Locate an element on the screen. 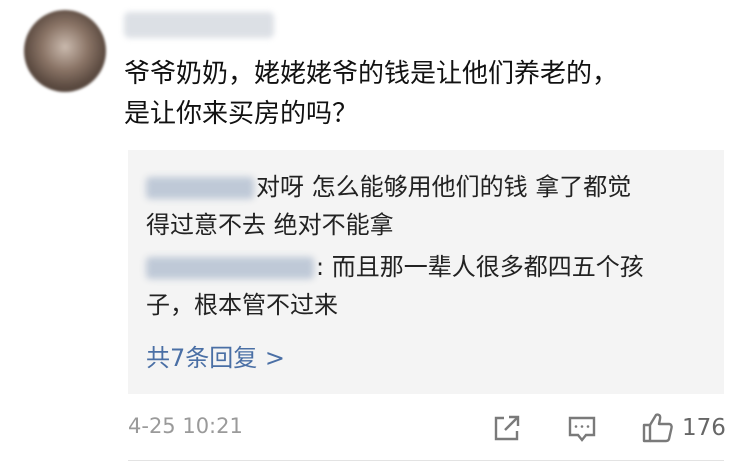 This screenshot has width=750, height=463. reply-text-line-2: 子，根本管不过来 is located at coordinates (242, 305).